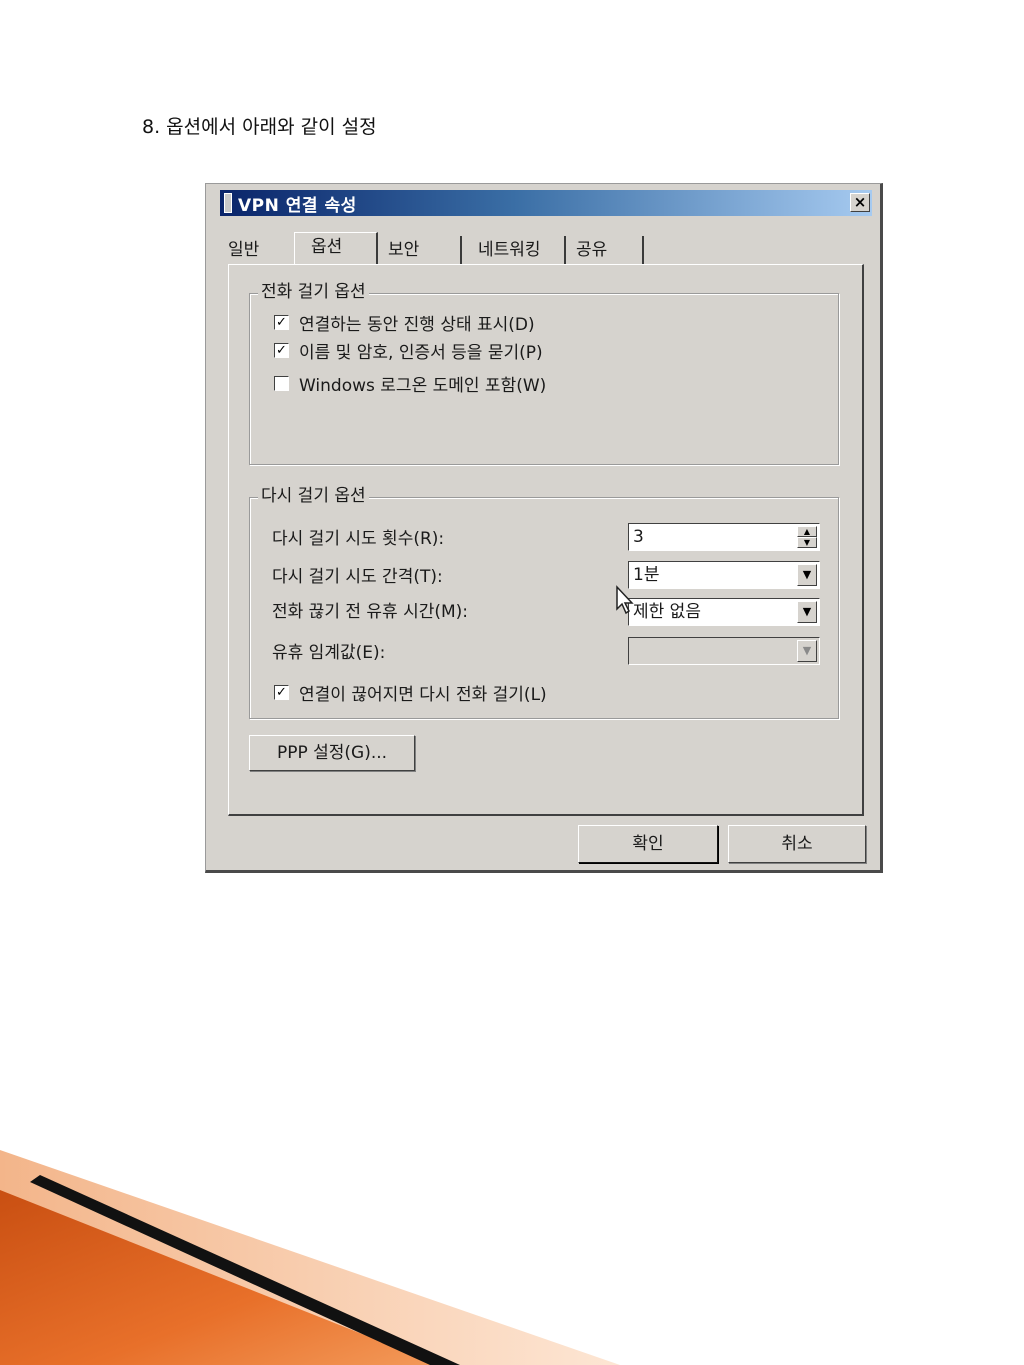 This screenshot has width=1024, height=1365. I want to click on page-caption: 8. 옵션에서 아래와 같이 설정, so click(259, 127).